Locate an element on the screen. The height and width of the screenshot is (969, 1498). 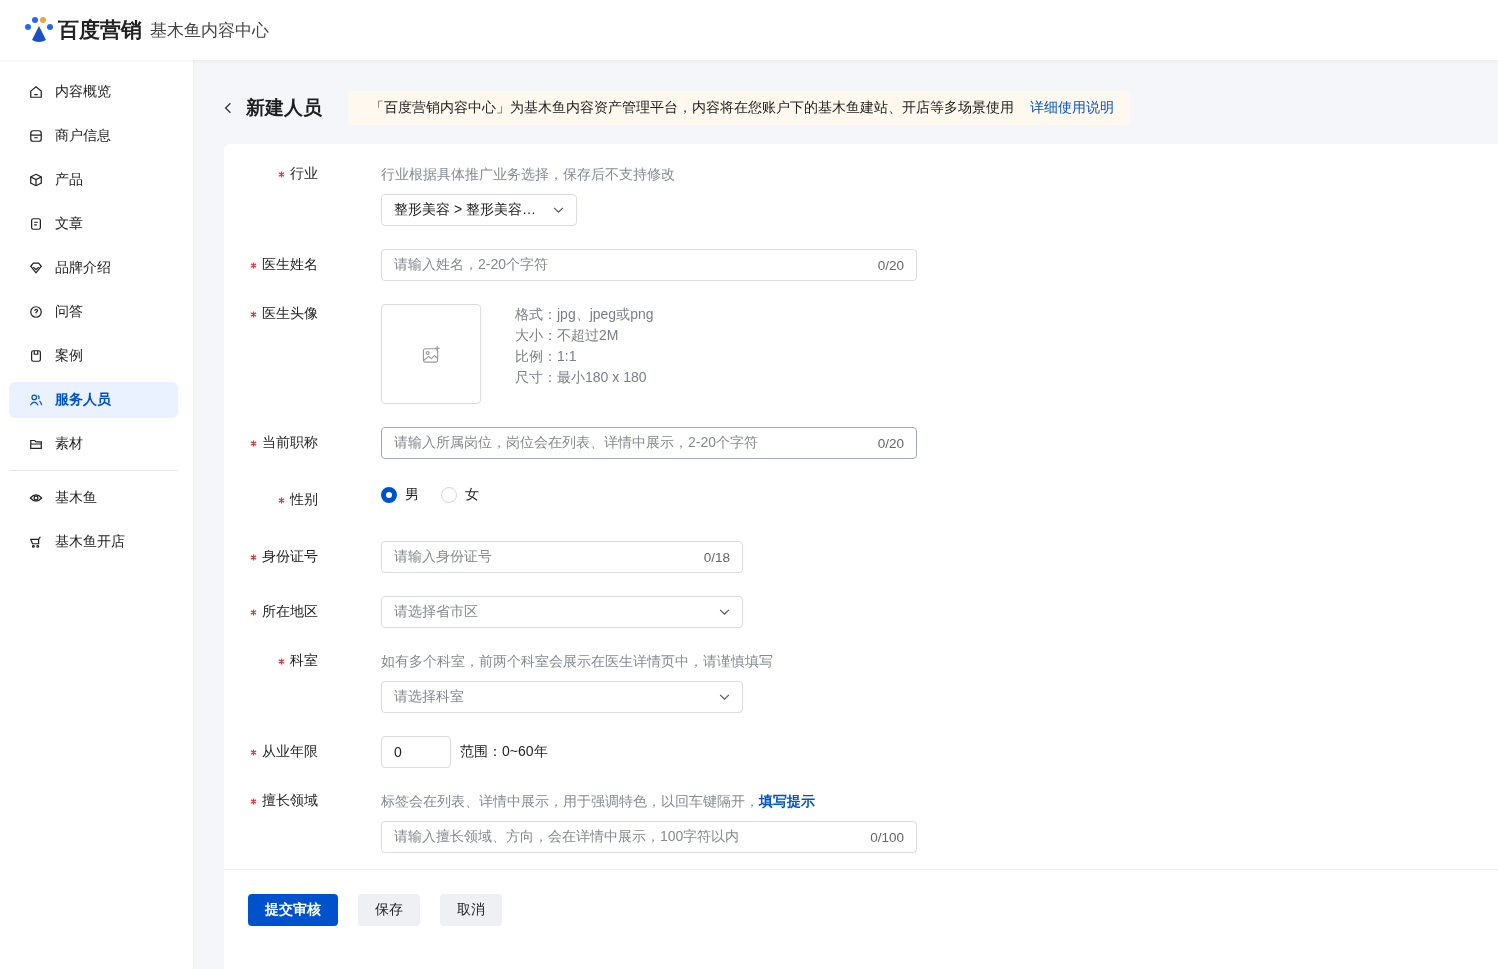
radio-button is located at coordinates (389, 495).